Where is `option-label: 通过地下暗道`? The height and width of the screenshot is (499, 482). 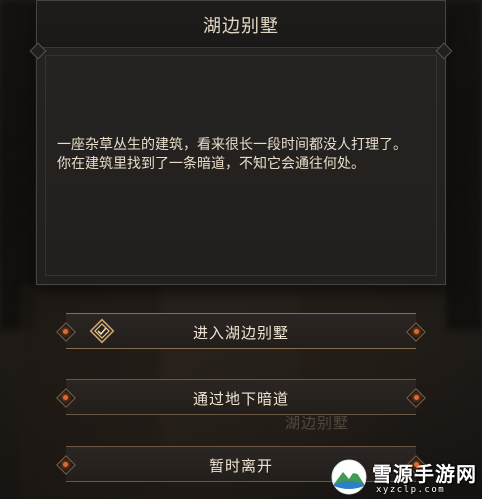
option-label: 通过地下暗道 is located at coordinates (240, 399).